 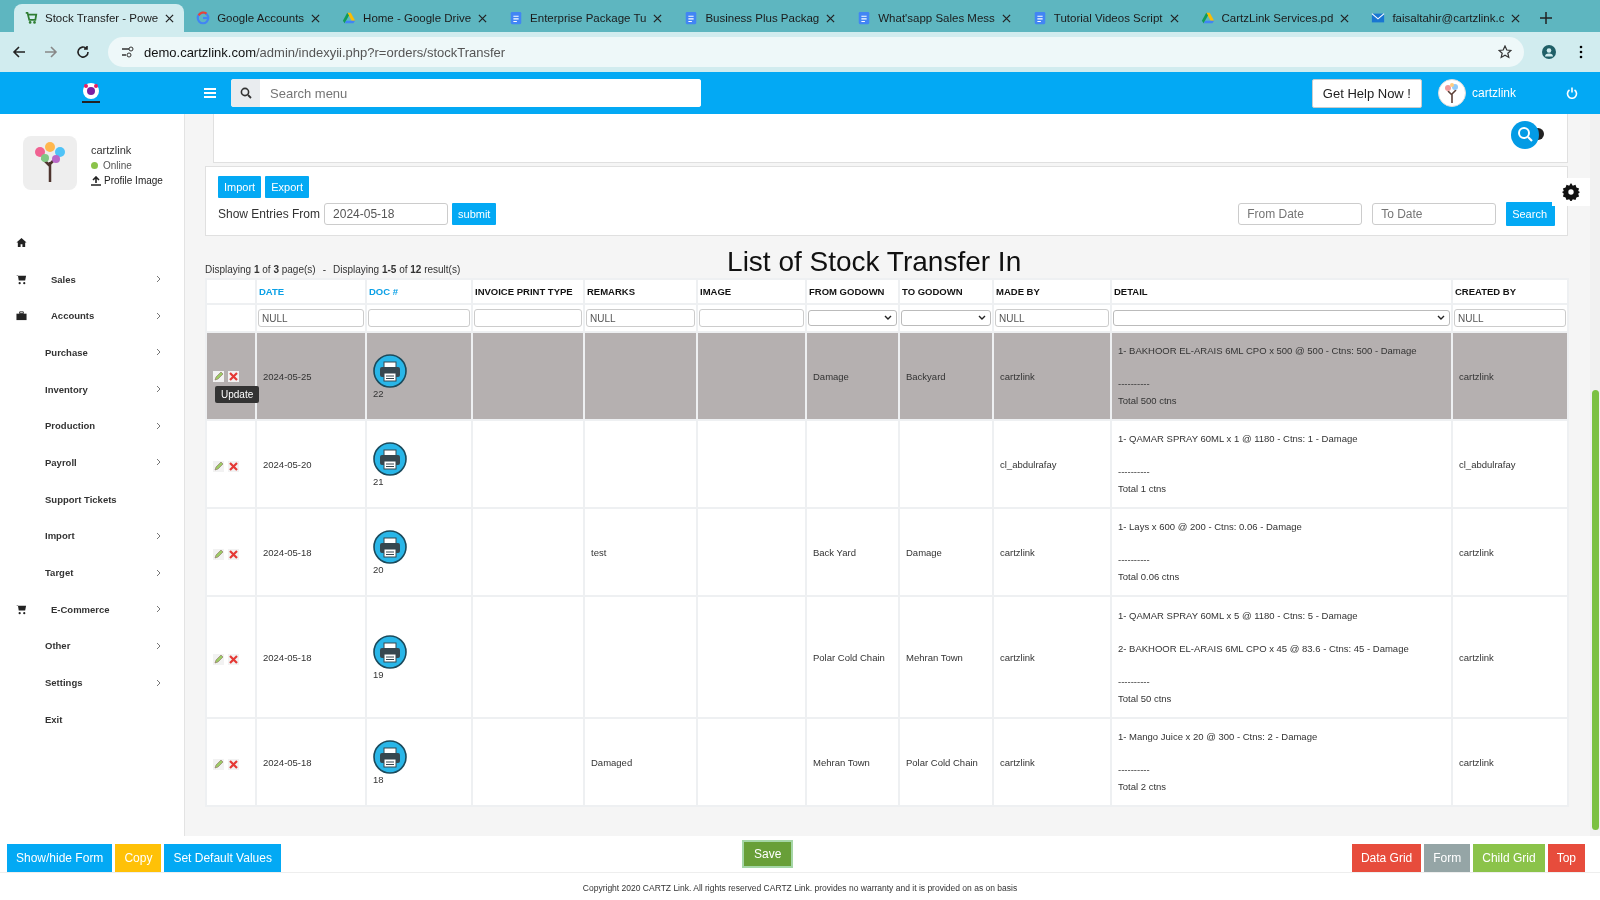 What do you see at coordinates (21, 242) in the screenshot?
I see `home-icon` at bounding box center [21, 242].